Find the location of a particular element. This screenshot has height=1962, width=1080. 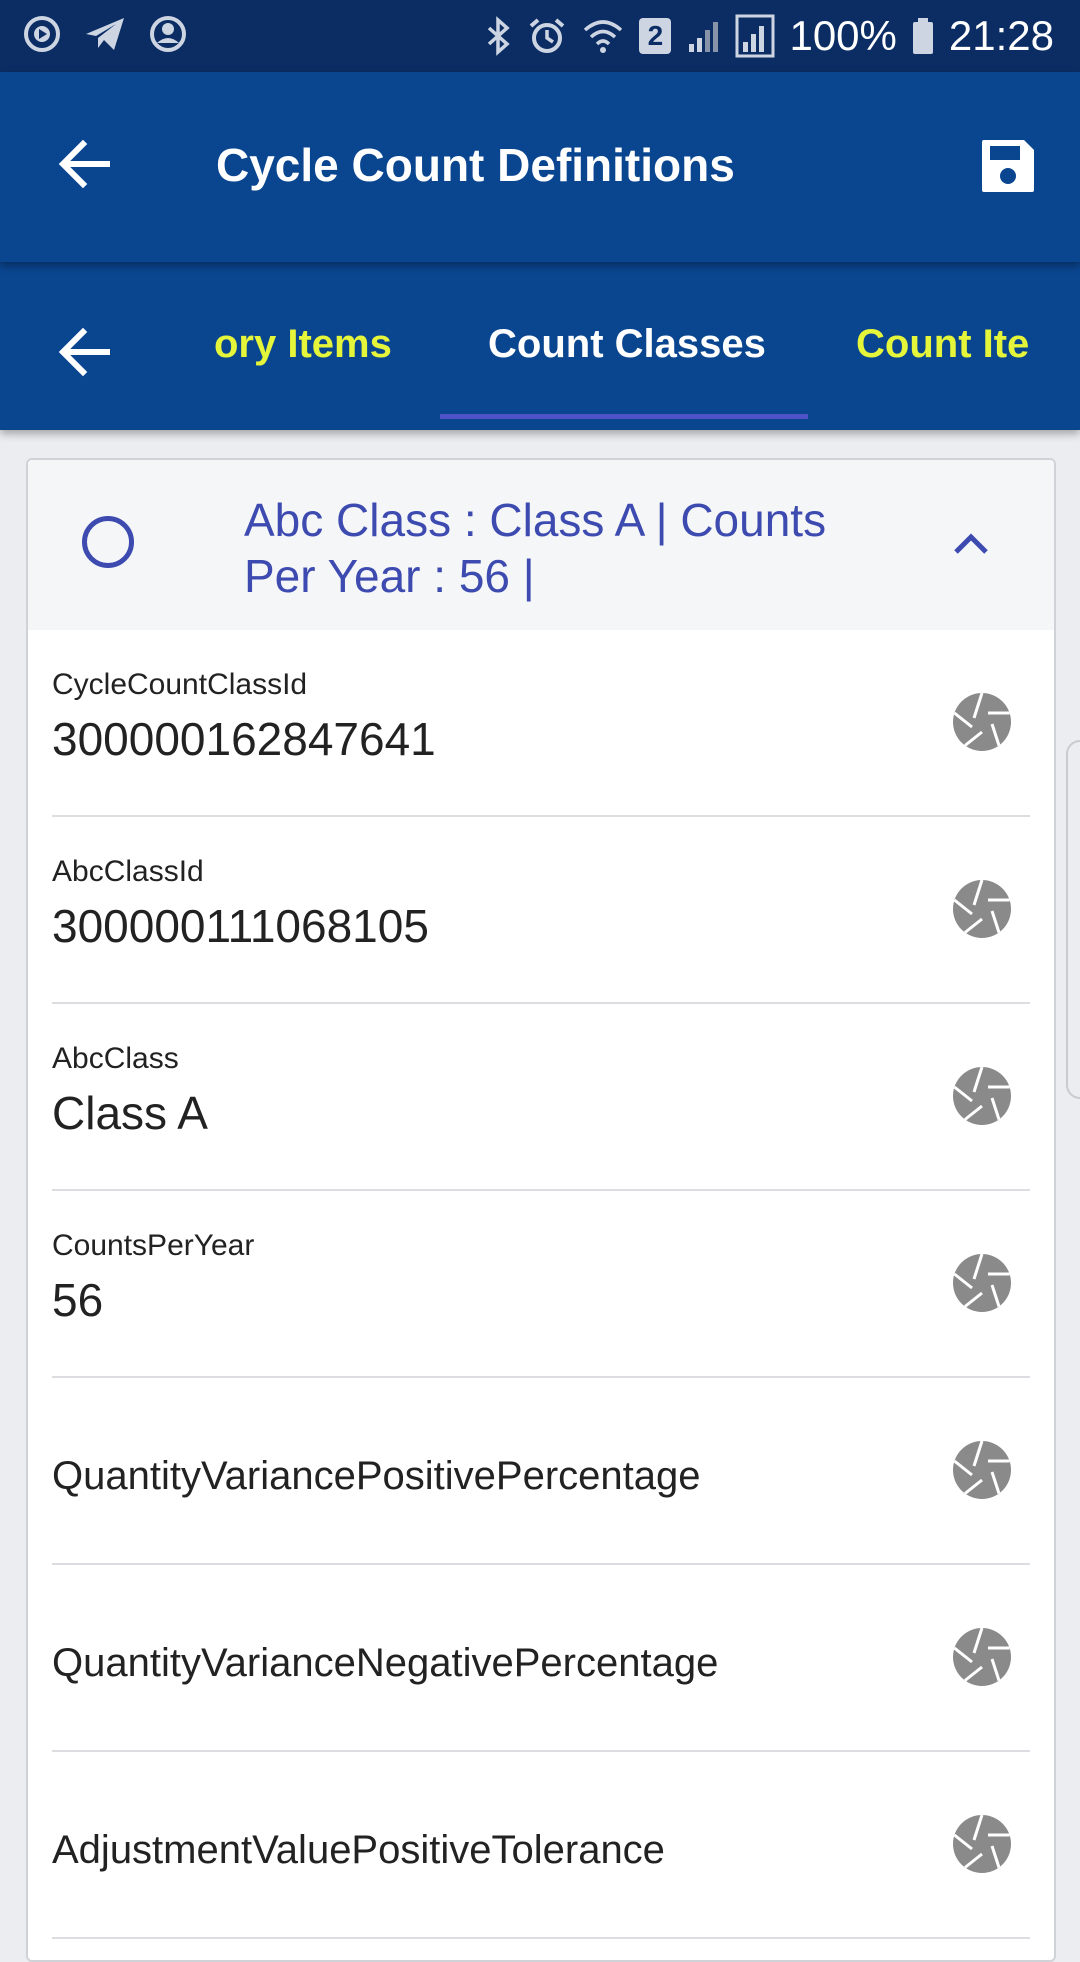

tab-bar: ory Items Count Classes Count Ite is located at coordinates (540, 346).